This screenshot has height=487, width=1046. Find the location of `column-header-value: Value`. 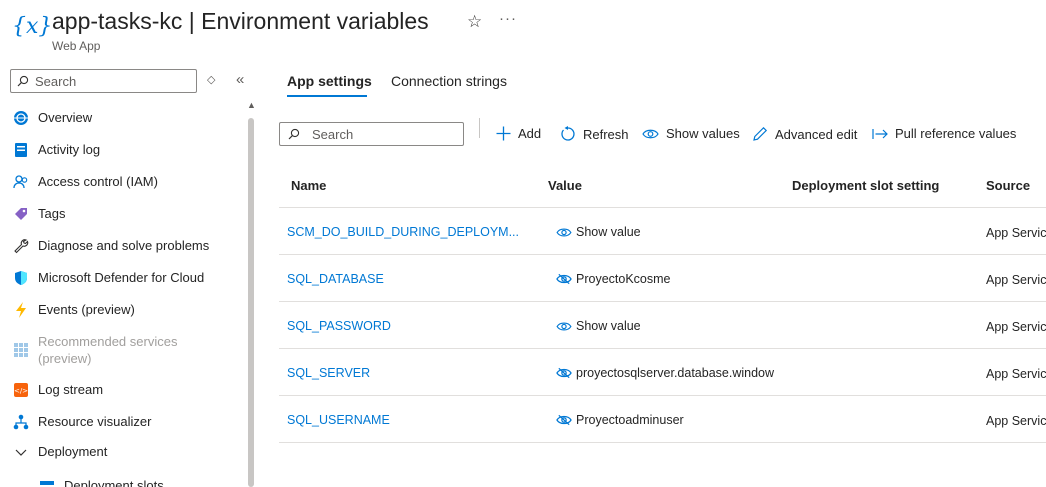

column-header-value: Value is located at coordinates (565, 185).